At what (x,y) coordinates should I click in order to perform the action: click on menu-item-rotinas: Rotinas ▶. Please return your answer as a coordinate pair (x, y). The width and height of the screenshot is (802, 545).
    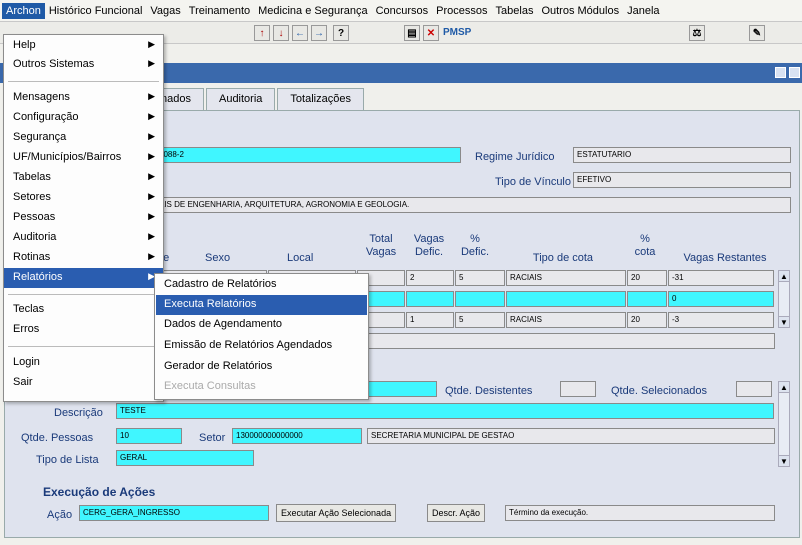
    Looking at the image, I should click on (83, 258).